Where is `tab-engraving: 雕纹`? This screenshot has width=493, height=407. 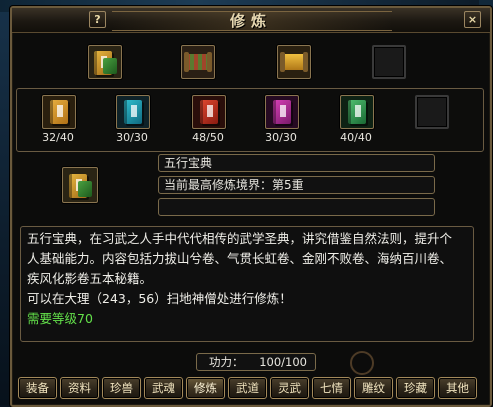
tab-engraving: 雕纹 is located at coordinates (373, 388).